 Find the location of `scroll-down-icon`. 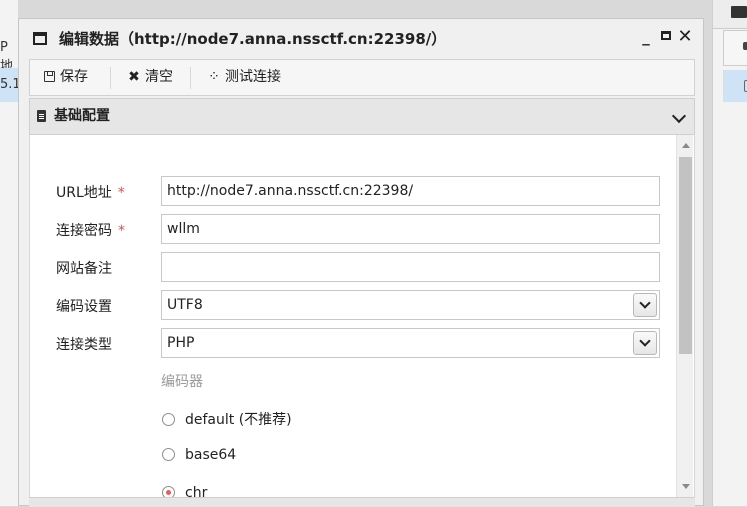

scroll-down-icon is located at coordinates (686, 486).